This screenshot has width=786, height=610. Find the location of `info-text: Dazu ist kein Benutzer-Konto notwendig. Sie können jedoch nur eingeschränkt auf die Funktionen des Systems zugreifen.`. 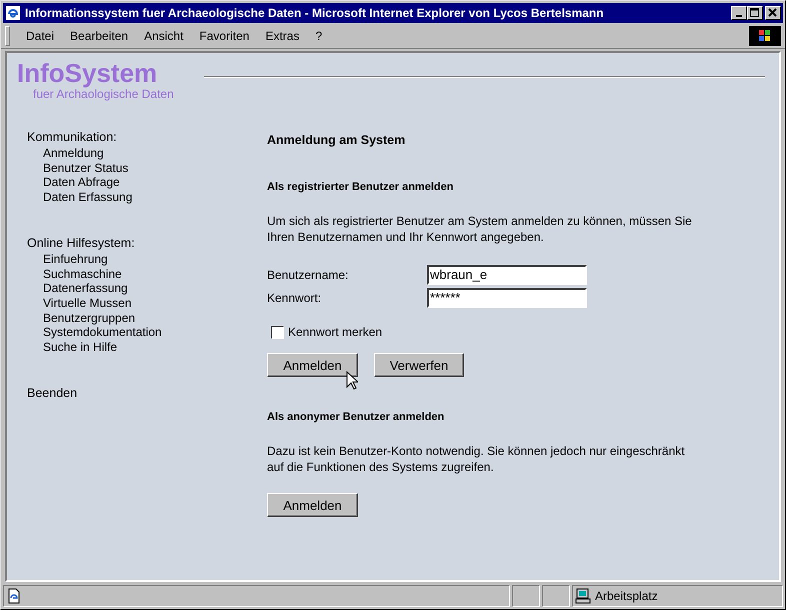

info-text: Dazu ist kein Benutzer-Konto notwendig. Sie können jedoch nur eingeschränkt auf die Funktionen des Systems zugreifen. is located at coordinates (476, 459).